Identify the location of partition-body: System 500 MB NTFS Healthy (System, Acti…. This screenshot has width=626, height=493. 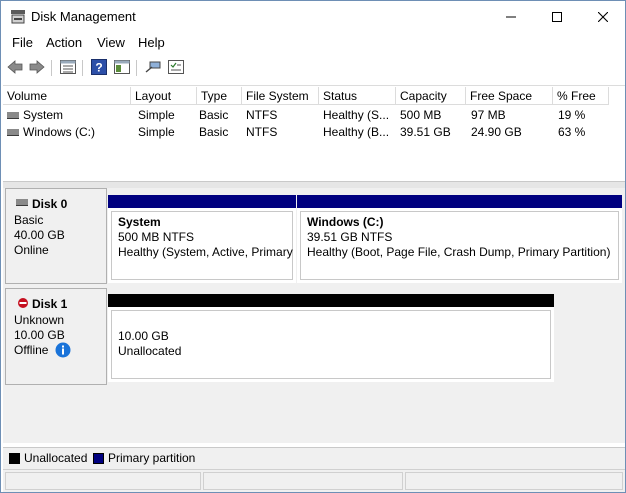
(202, 245).